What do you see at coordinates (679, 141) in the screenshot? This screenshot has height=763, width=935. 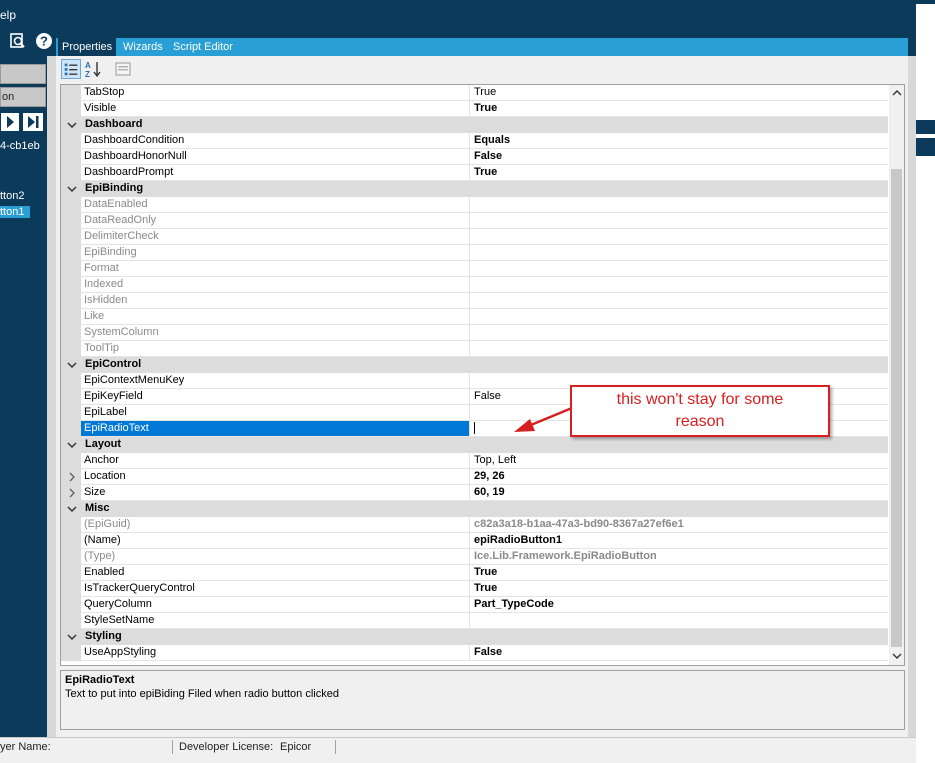 I see `property-value: Equals` at bounding box center [679, 141].